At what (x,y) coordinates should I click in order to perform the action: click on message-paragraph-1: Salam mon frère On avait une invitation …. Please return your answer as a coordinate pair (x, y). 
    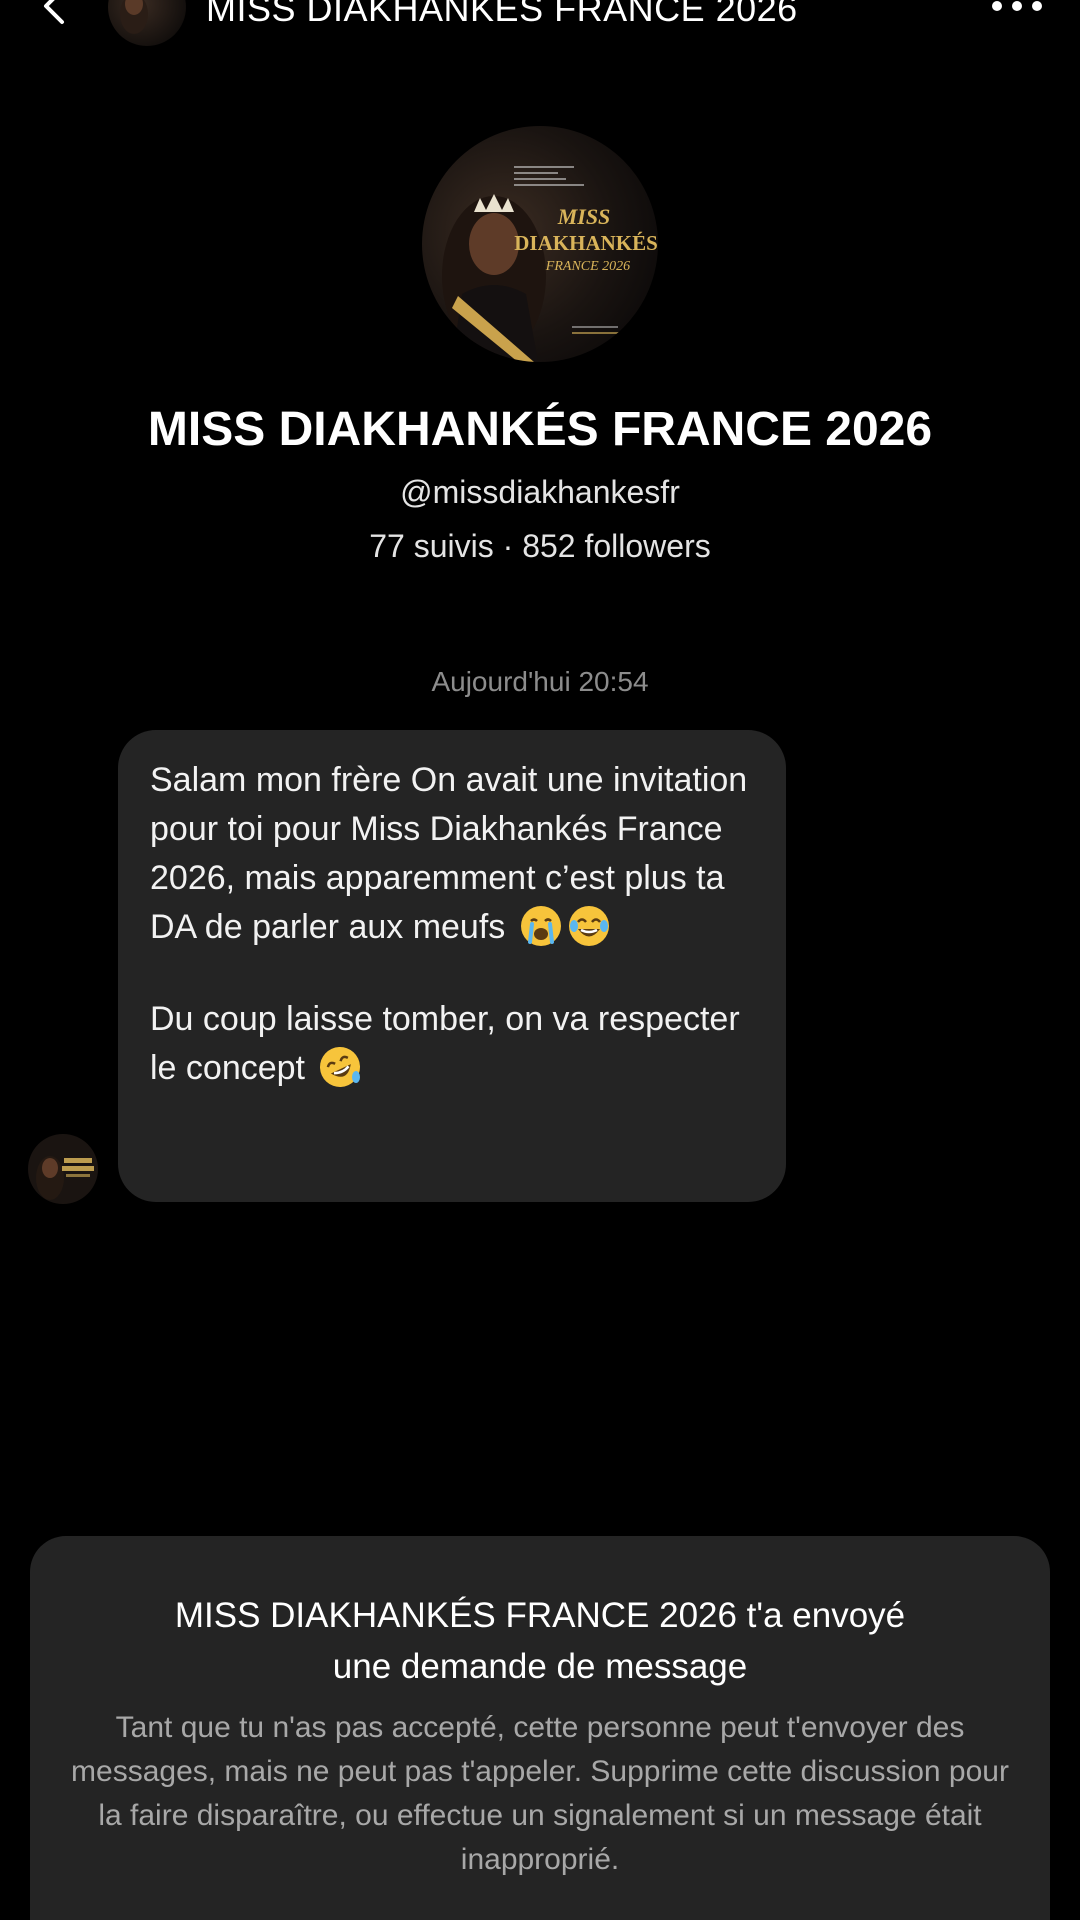
    Looking at the image, I should click on (449, 853).